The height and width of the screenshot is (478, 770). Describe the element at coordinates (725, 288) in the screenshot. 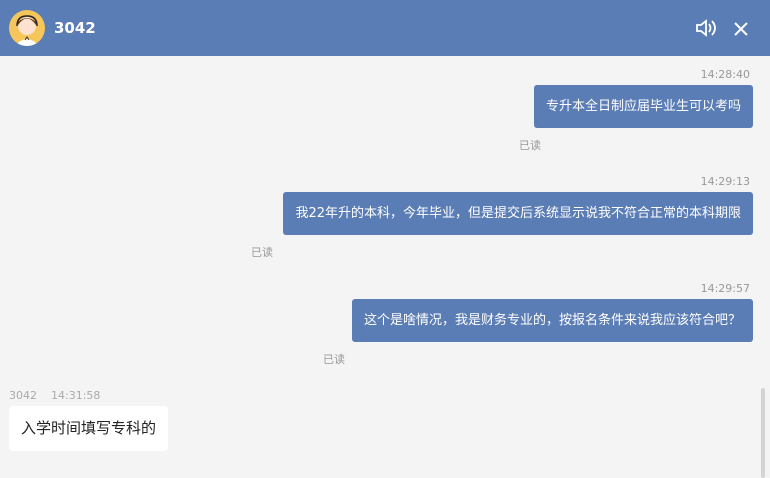

I see `message-time: 14:29:57` at that location.